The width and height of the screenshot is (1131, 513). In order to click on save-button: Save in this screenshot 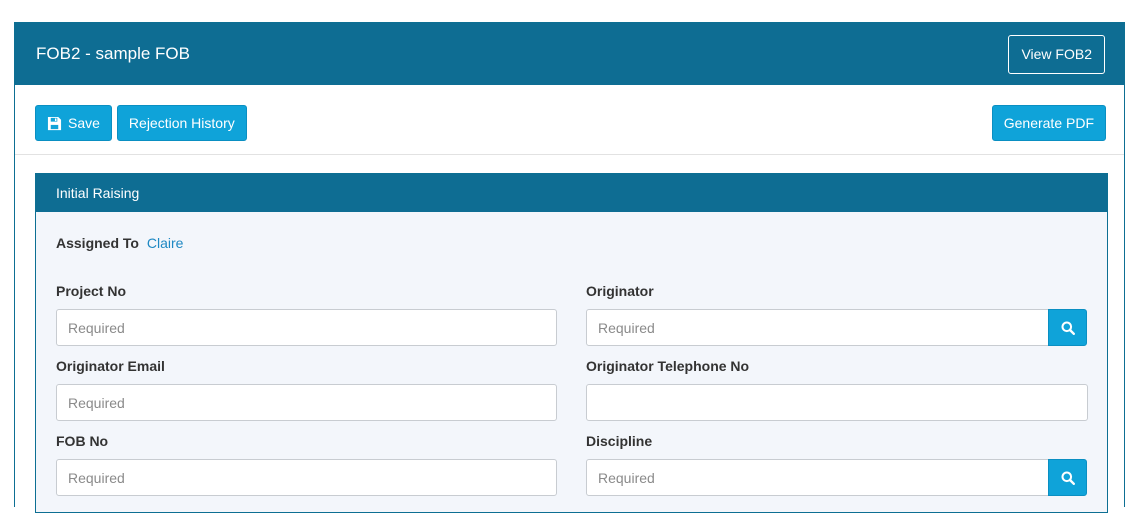, I will do `click(73, 123)`.